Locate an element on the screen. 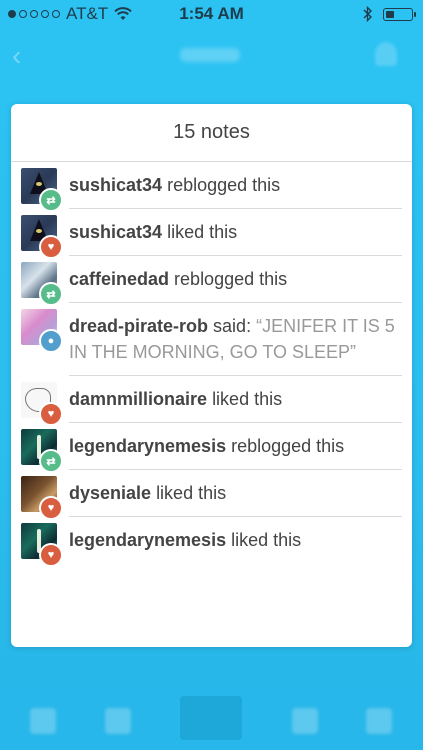 The width and height of the screenshot is (423, 750). note-text: legendarynemesis liked this is located at coordinates (235, 540).